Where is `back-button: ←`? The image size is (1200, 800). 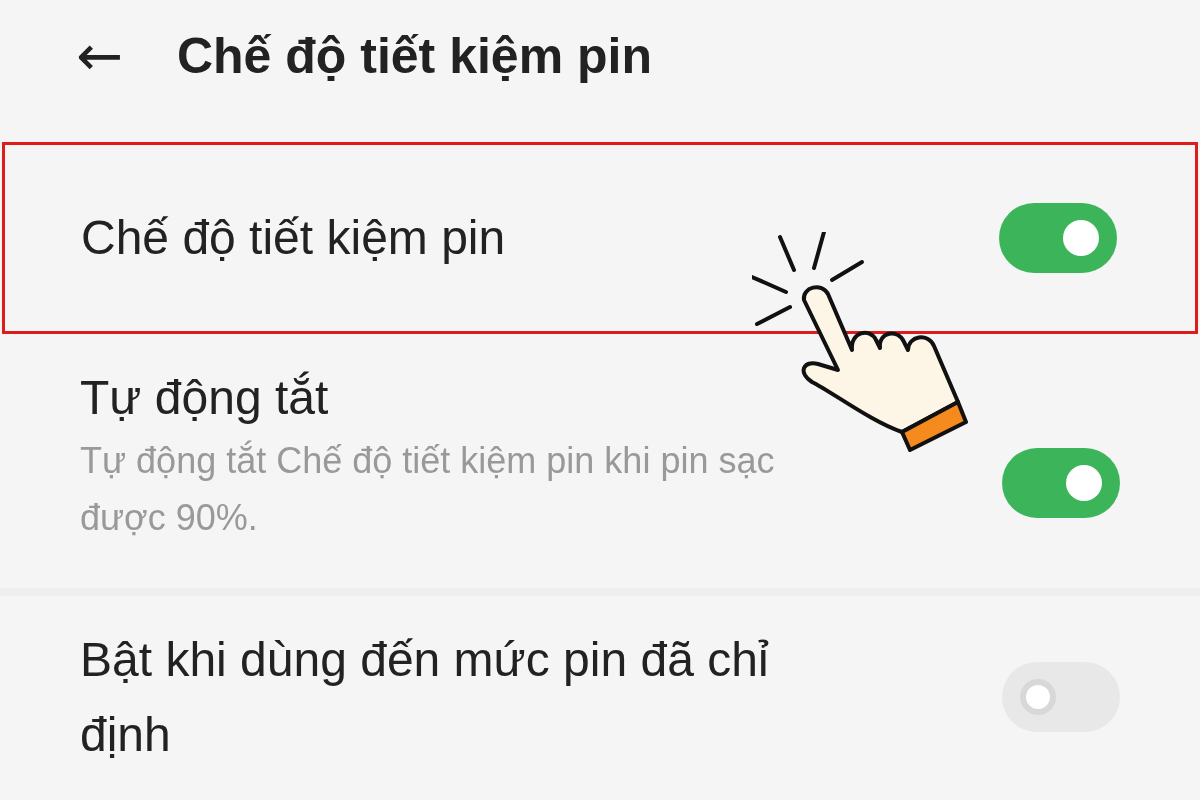 back-button: ← is located at coordinates (99, 56).